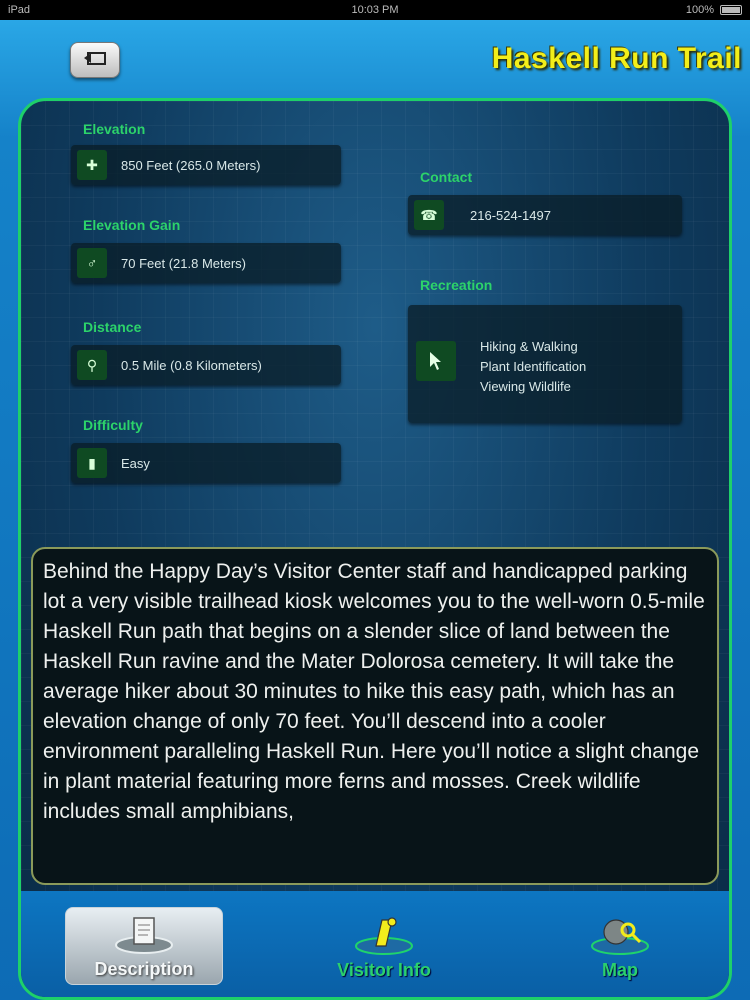 Image resolution: width=750 pixels, height=1000 pixels. What do you see at coordinates (144, 935) in the screenshot?
I see `document-icon` at bounding box center [144, 935].